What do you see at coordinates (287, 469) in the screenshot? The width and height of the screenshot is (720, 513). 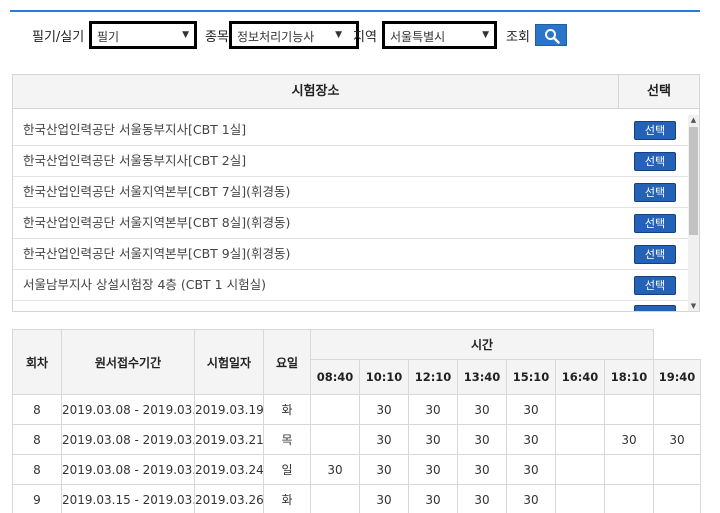 I see `day-cell: 일` at bounding box center [287, 469].